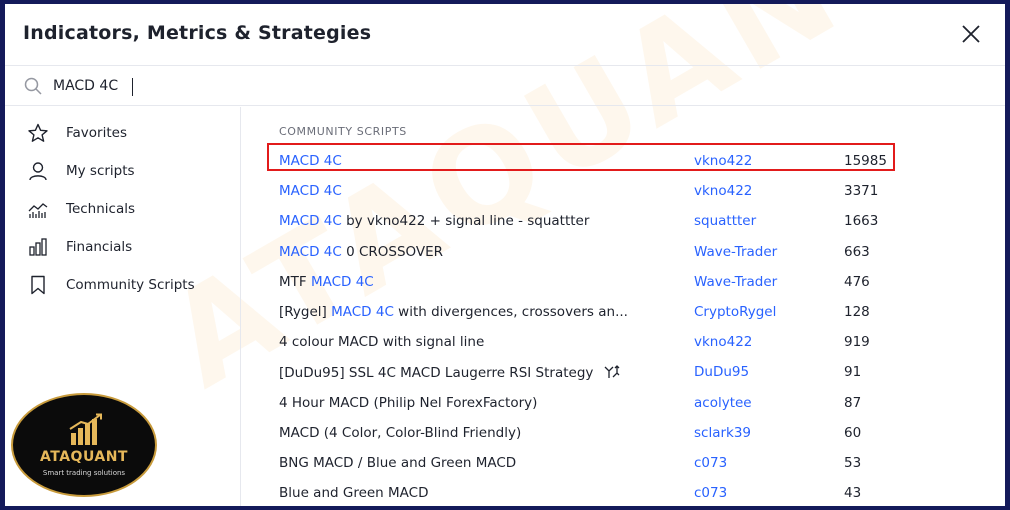 Image resolution: width=1010 pixels, height=510 pixels. What do you see at coordinates (130, 285) in the screenshot?
I see `sidebar-item-label: Community Scripts` at bounding box center [130, 285].